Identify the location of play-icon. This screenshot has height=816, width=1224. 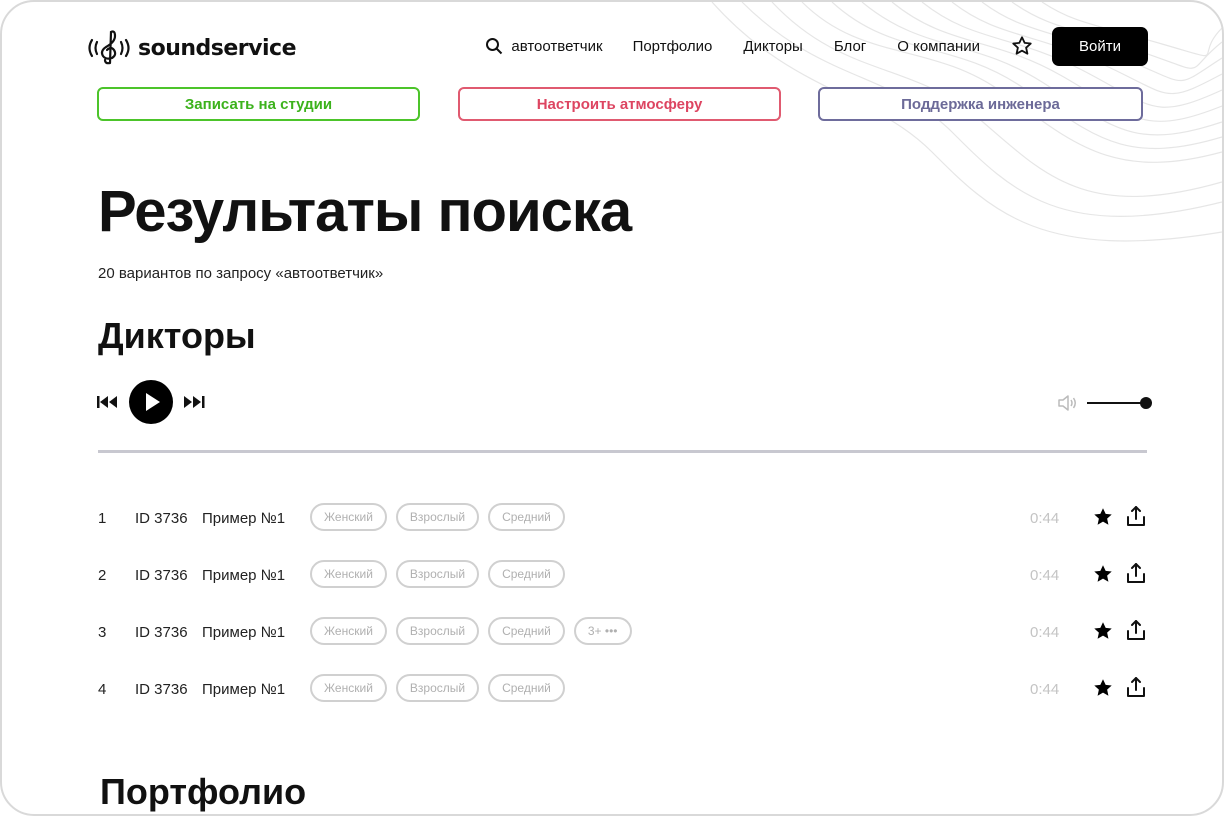
(151, 404).